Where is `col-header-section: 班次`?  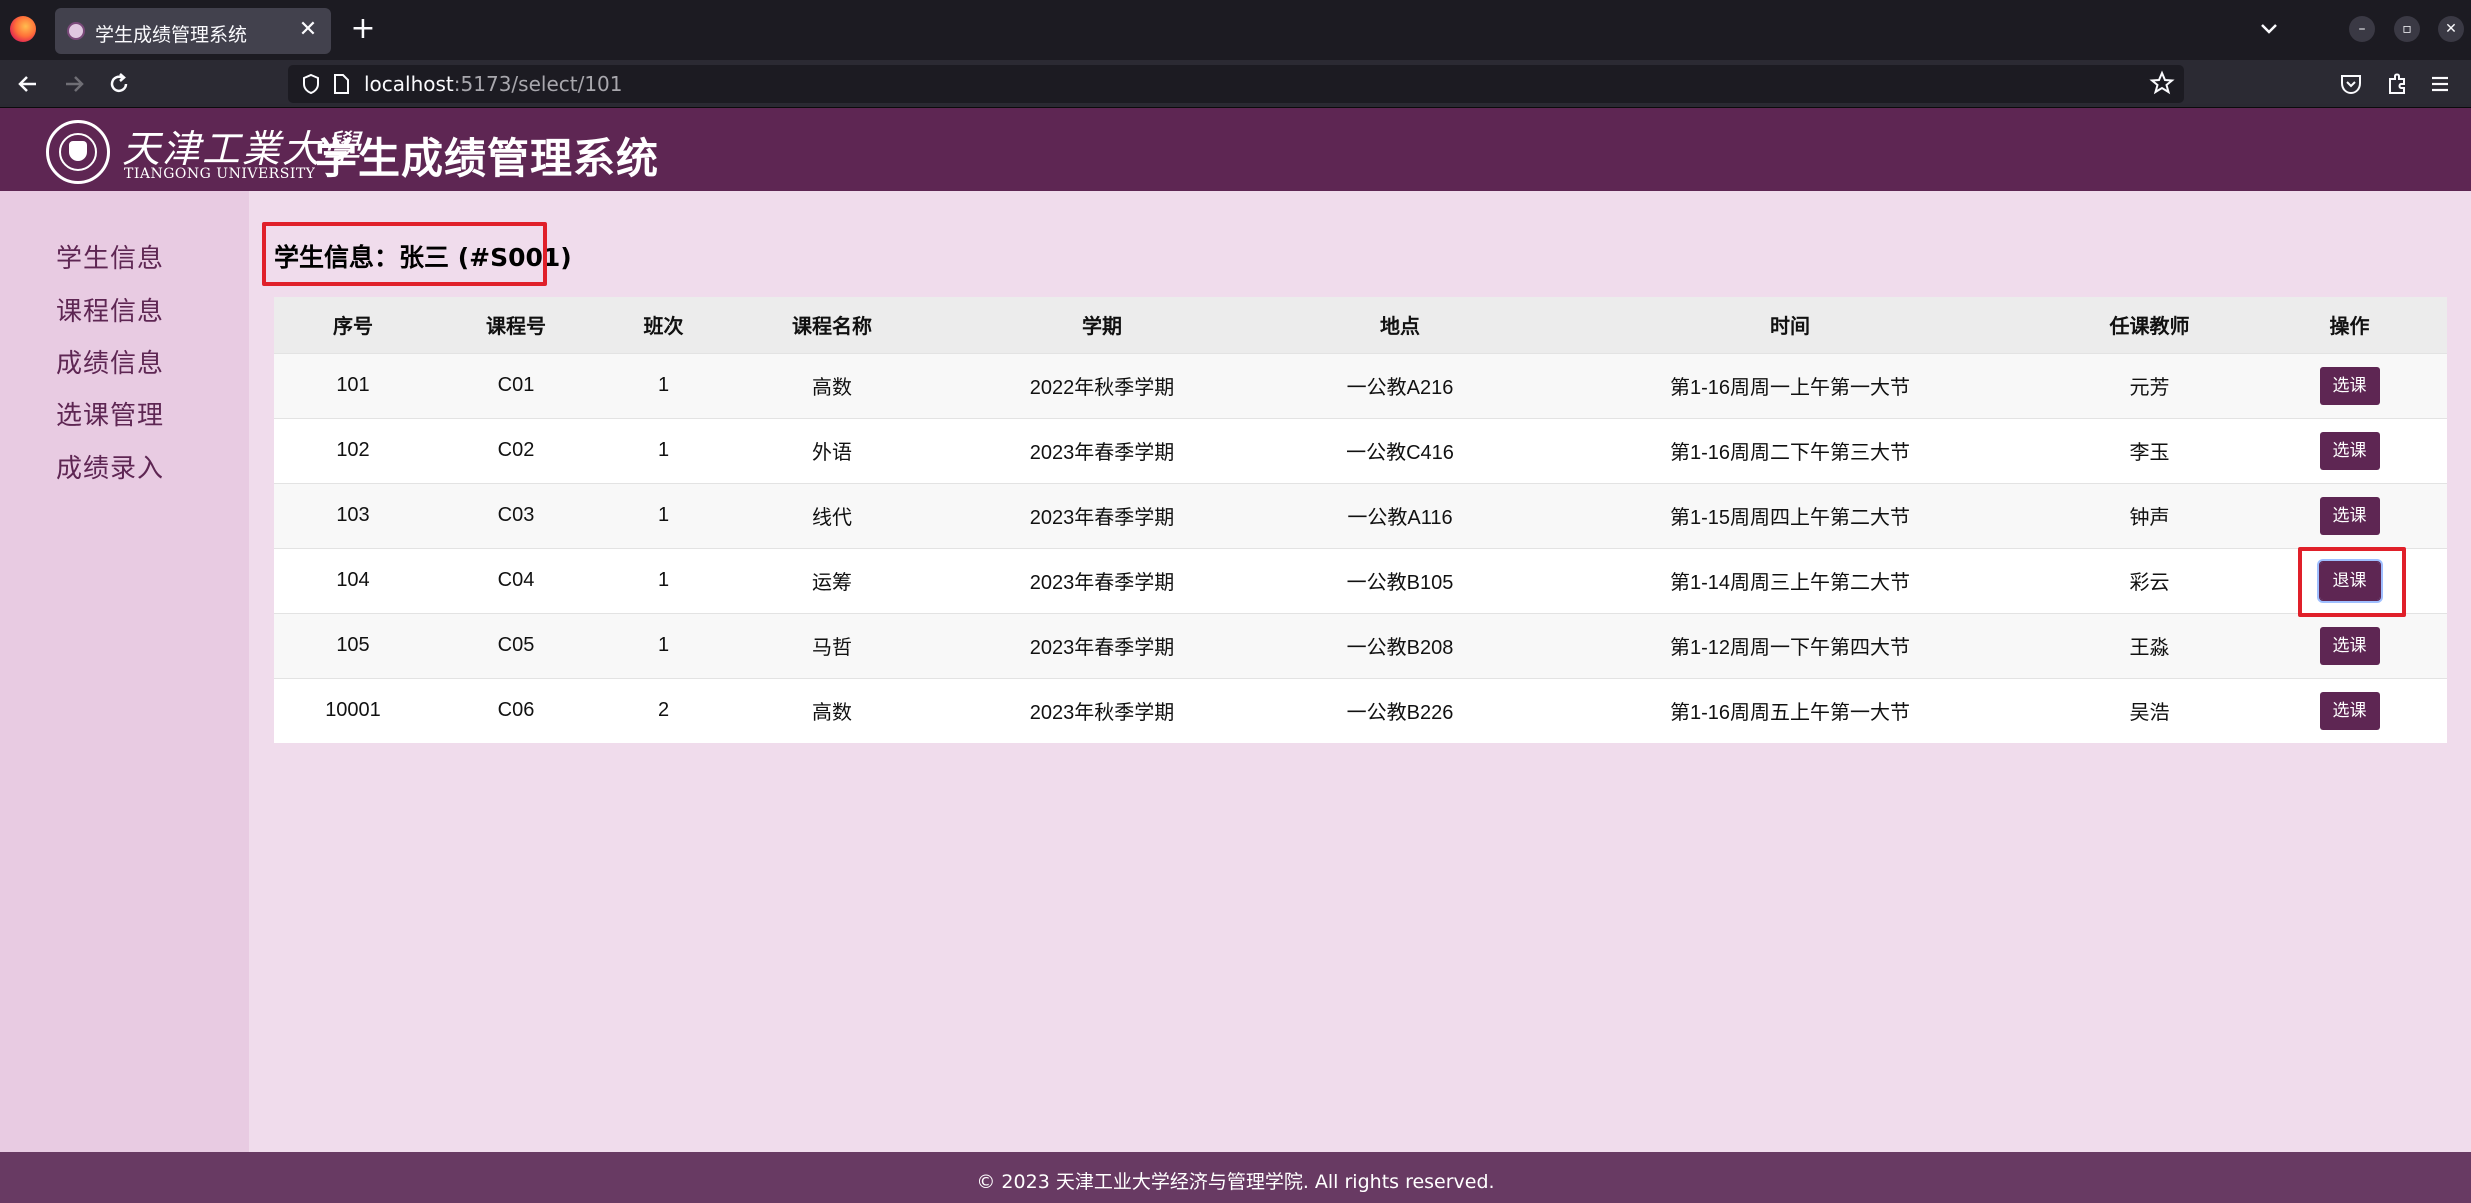 col-header-section: 班次 is located at coordinates (663, 325).